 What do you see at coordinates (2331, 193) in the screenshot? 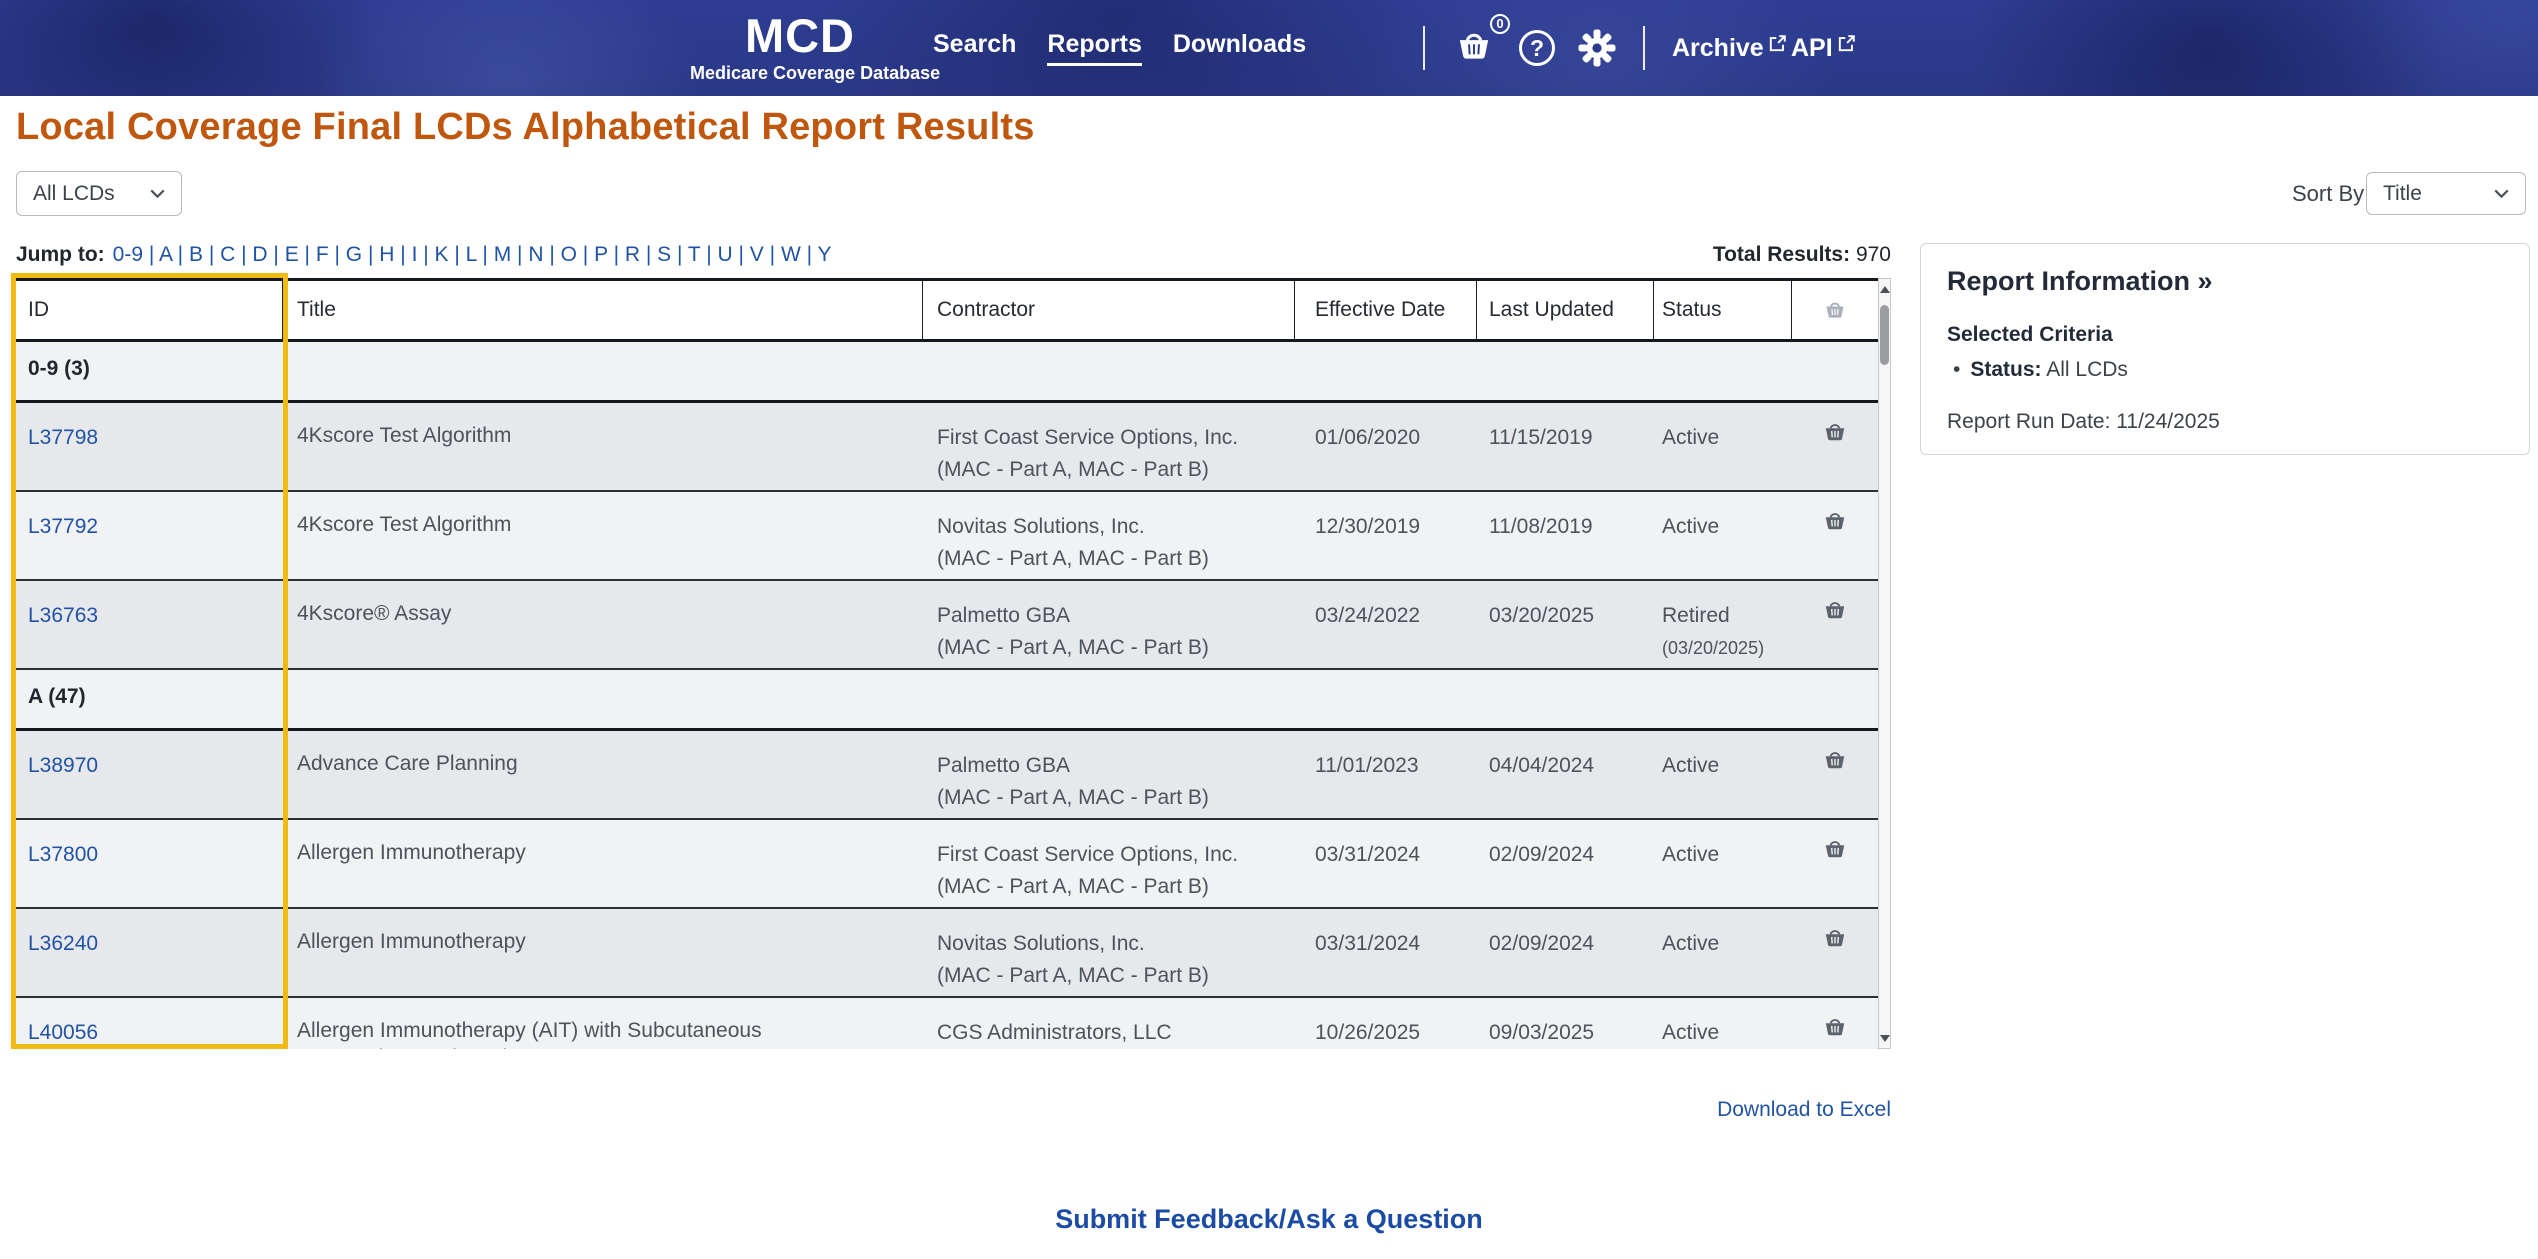
I see `sort-by-label: Sort By:` at bounding box center [2331, 193].